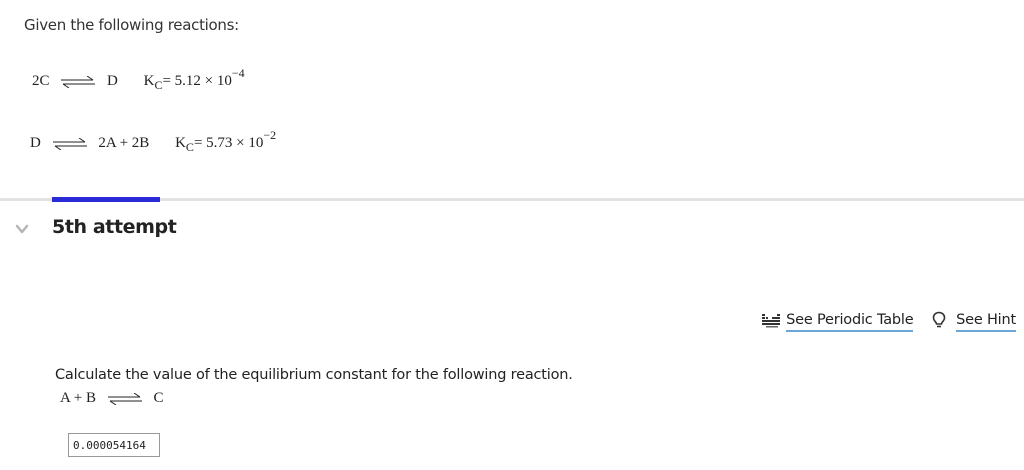 This screenshot has width=1024, height=470. What do you see at coordinates (197, 81) in the screenshot?
I see `k-value: = 5.12 × 10` at bounding box center [197, 81].